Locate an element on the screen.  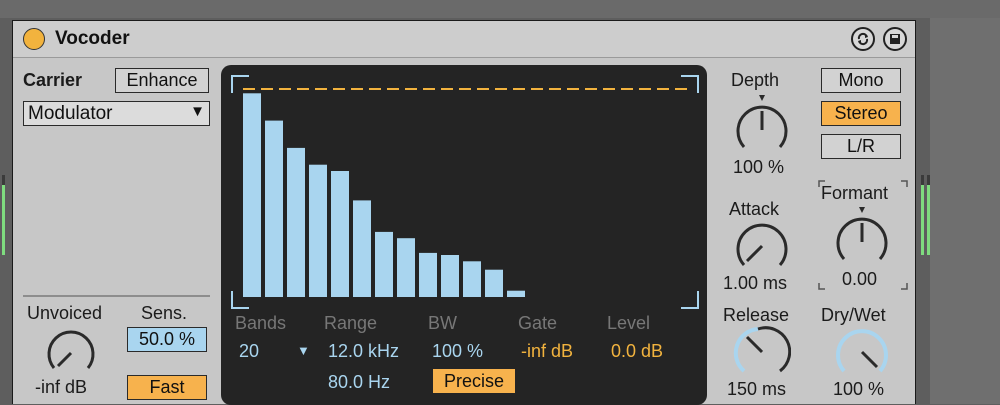
range-label: Range is located at coordinates (351, 323).